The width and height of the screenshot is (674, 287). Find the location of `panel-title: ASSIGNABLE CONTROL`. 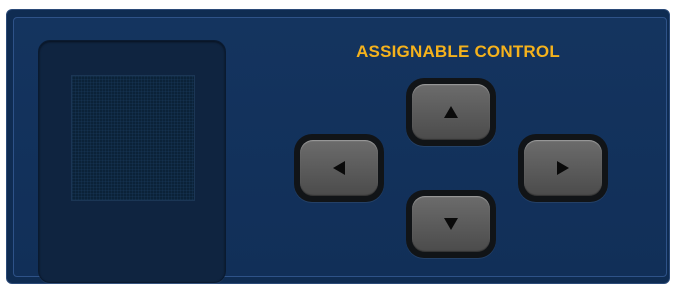

panel-title: ASSIGNABLE CONTROL is located at coordinates (458, 51).